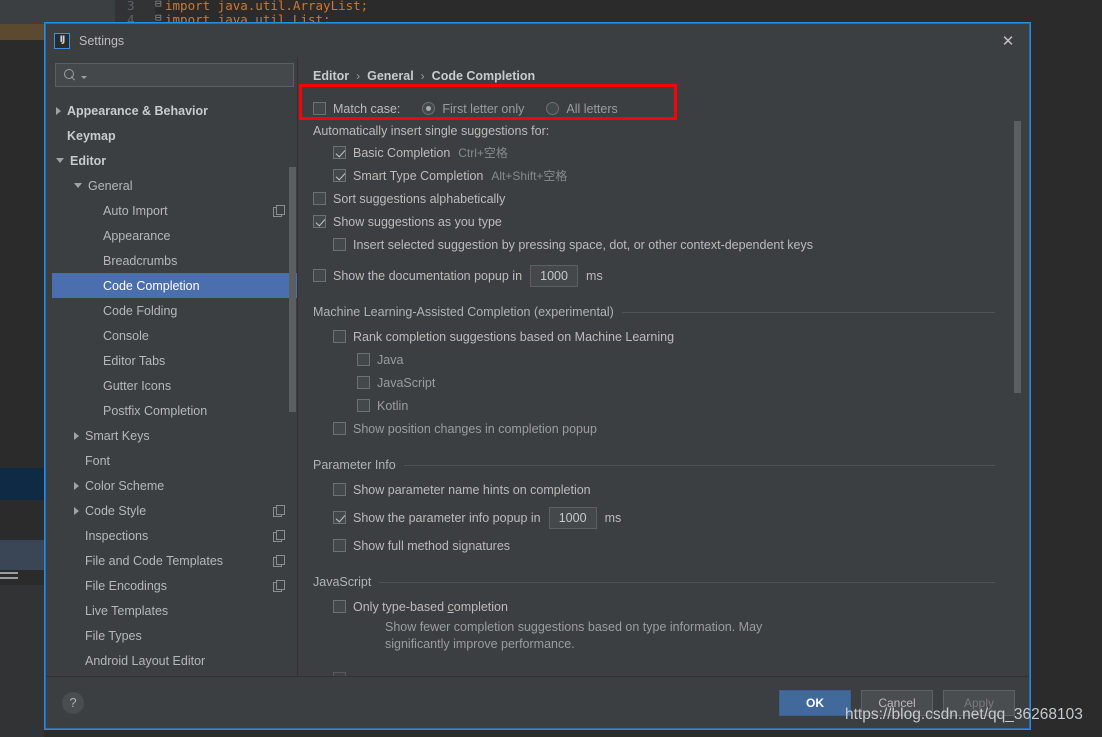 This screenshot has width=1102, height=737. What do you see at coordinates (429, 108) in the screenshot?
I see `first-letter-only-radio` at bounding box center [429, 108].